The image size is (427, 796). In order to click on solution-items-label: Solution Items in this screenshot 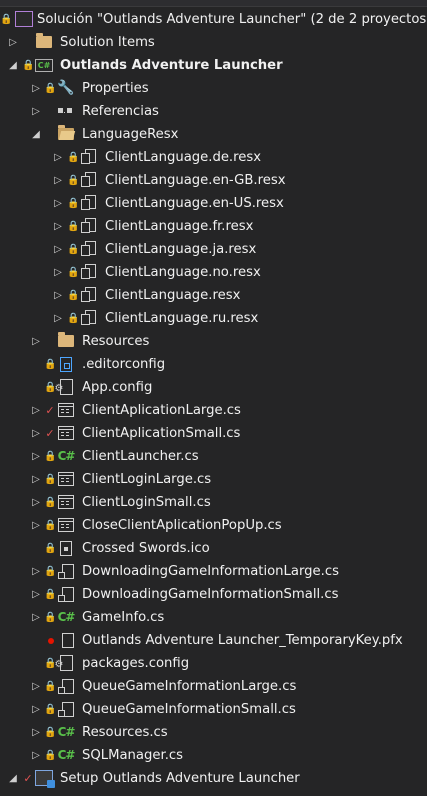, I will do `click(107, 42)`.